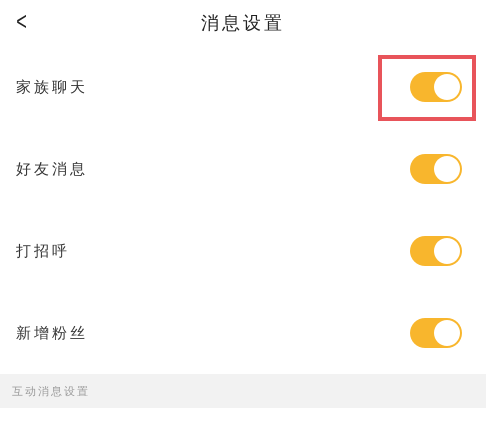 This screenshot has width=486, height=422. What do you see at coordinates (43, 251) in the screenshot?
I see `setting-label: 打招呼` at bounding box center [43, 251].